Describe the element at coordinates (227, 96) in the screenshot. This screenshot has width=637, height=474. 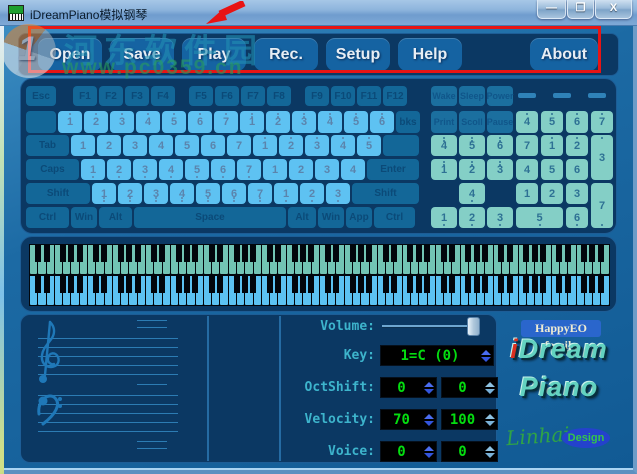
I see `key-F6: F6` at that location.